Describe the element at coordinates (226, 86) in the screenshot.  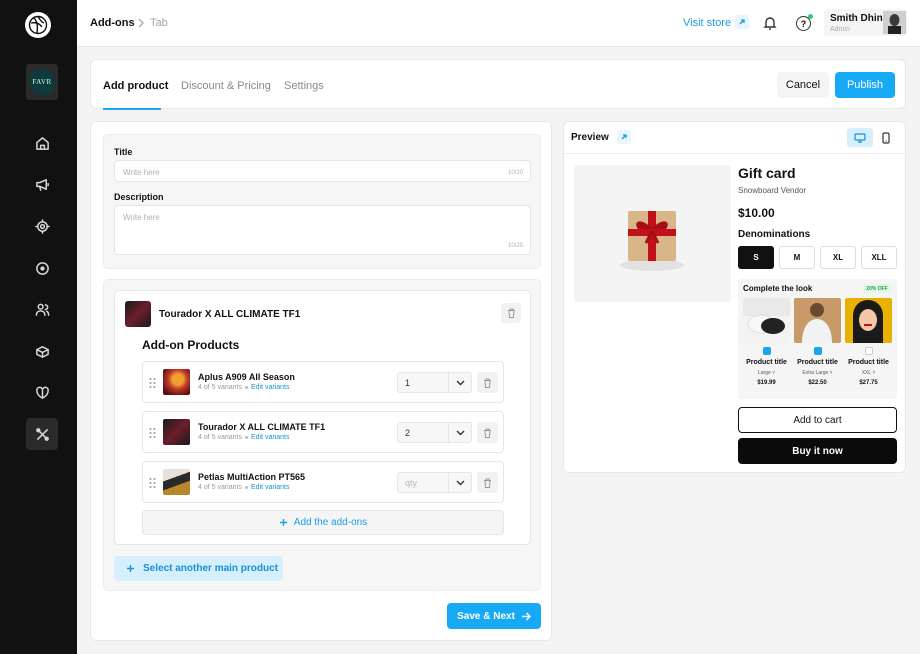
I see `tab-discount-pricing: Discount & Pricing` at that location.